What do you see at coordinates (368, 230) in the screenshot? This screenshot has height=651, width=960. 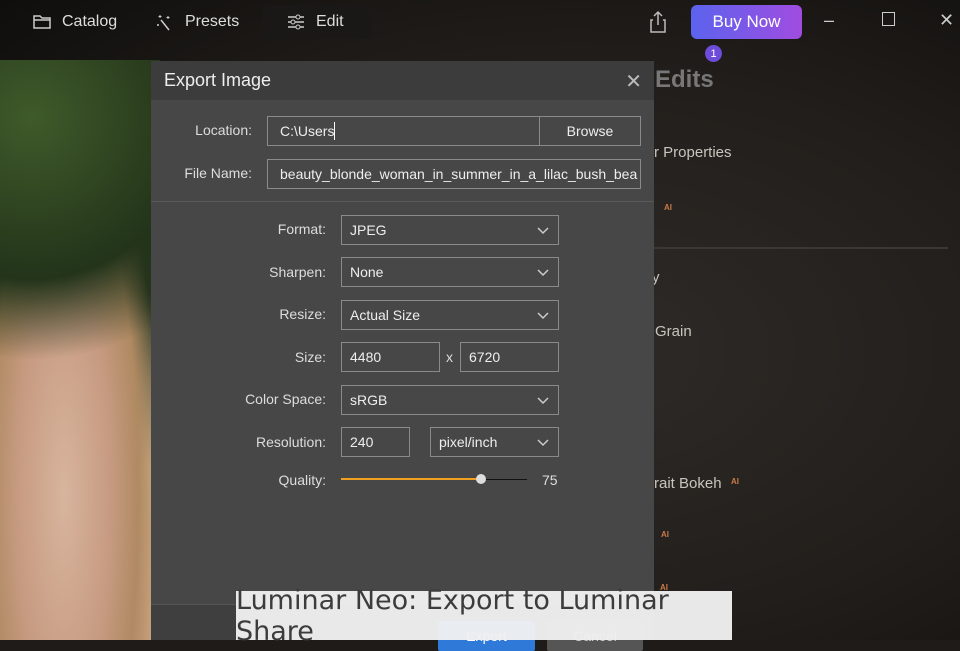 I see `format-value: JPEG` at bounding box center [368, 230].